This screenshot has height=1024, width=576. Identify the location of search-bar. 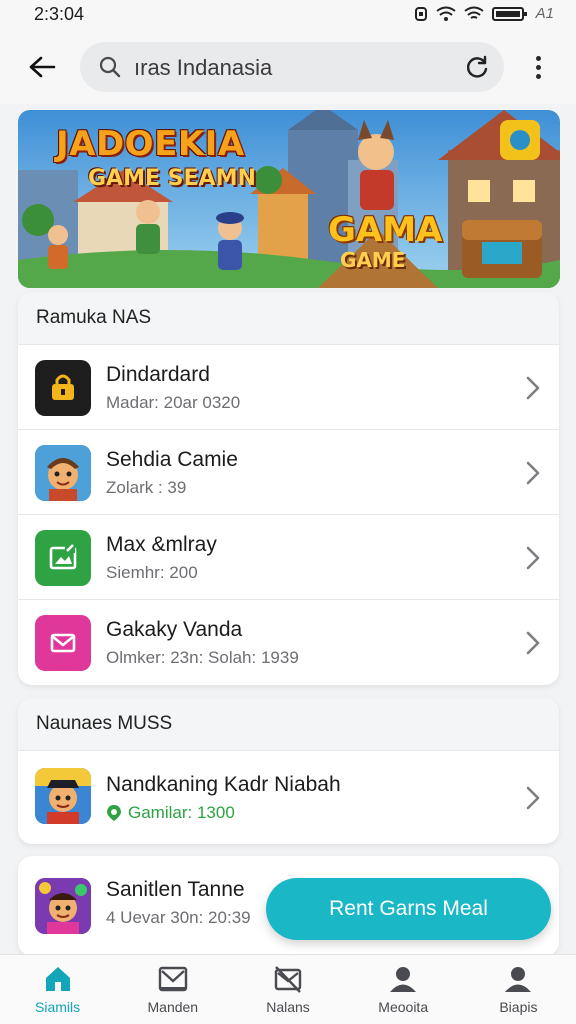
(292, 67).